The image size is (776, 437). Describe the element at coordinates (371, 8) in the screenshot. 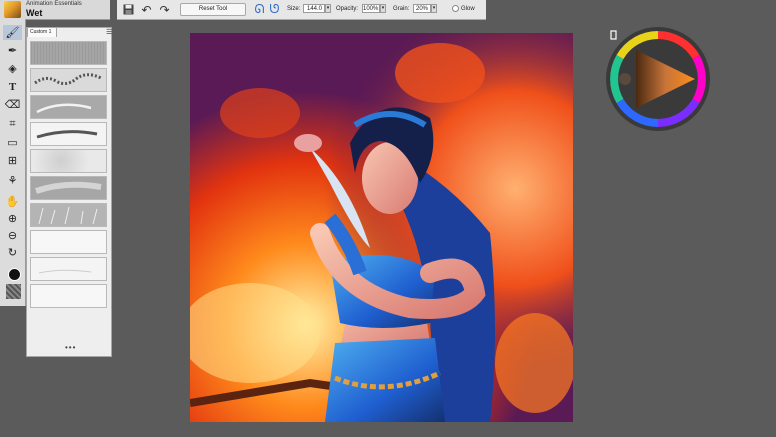

I see `opacity-field: 100%` at that location.